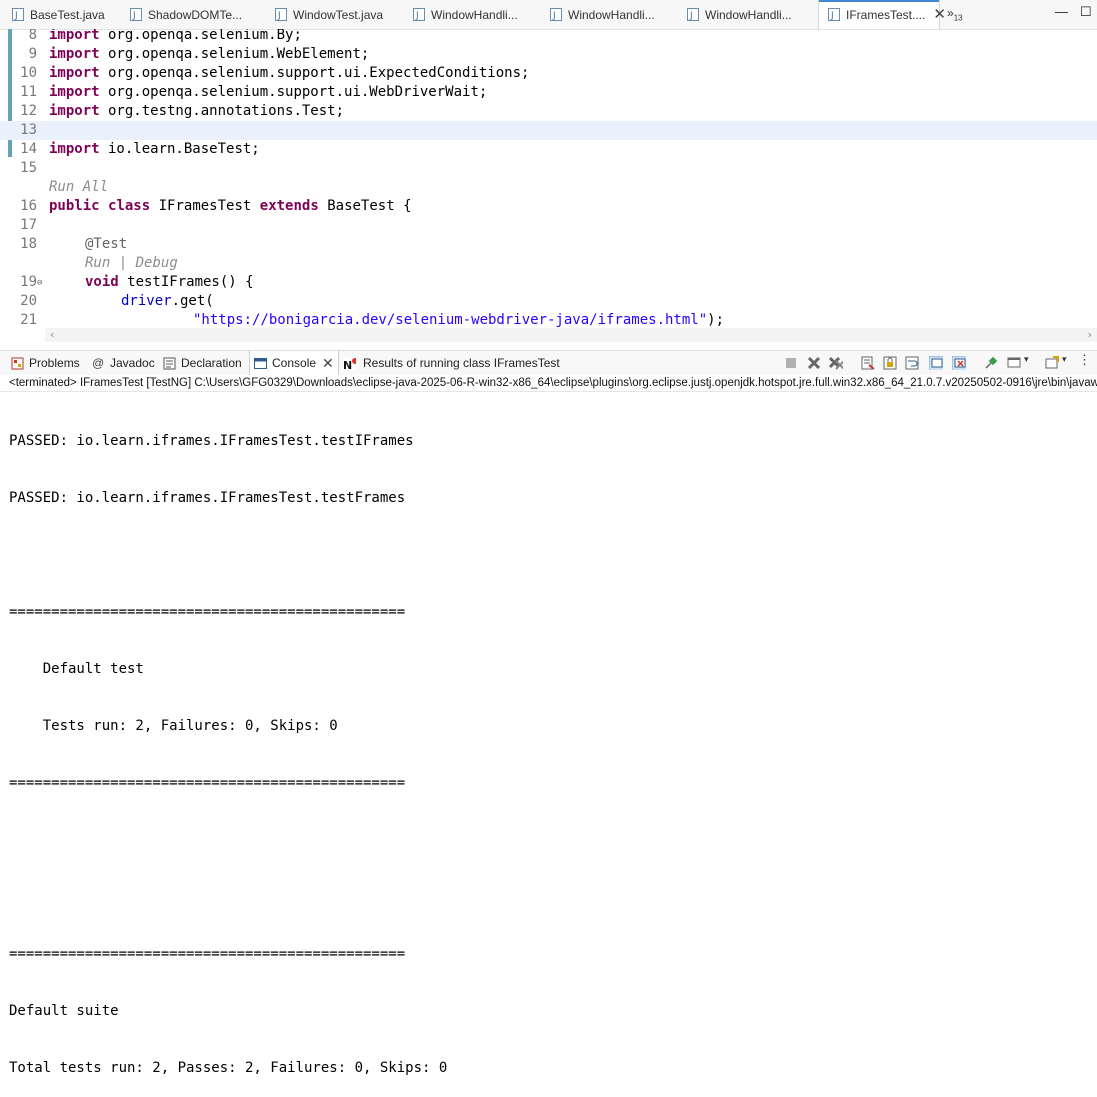 Image resolution: width=1097 pixels, height=1097 pixels. What do you see at coordinates (1089, 335) in the screenshot?
I see `scroll-right-icon: ›` at bounding box center [1089, 335].